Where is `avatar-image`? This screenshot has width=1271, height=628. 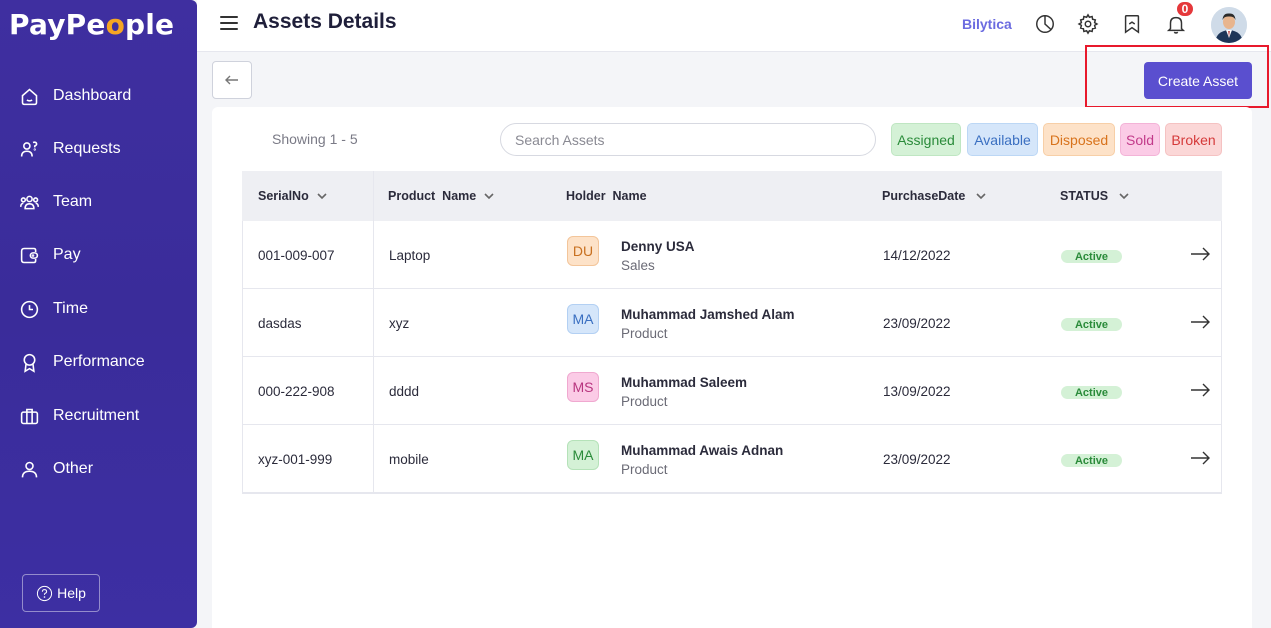
avatar-image is located at coordinates (1229, 25).